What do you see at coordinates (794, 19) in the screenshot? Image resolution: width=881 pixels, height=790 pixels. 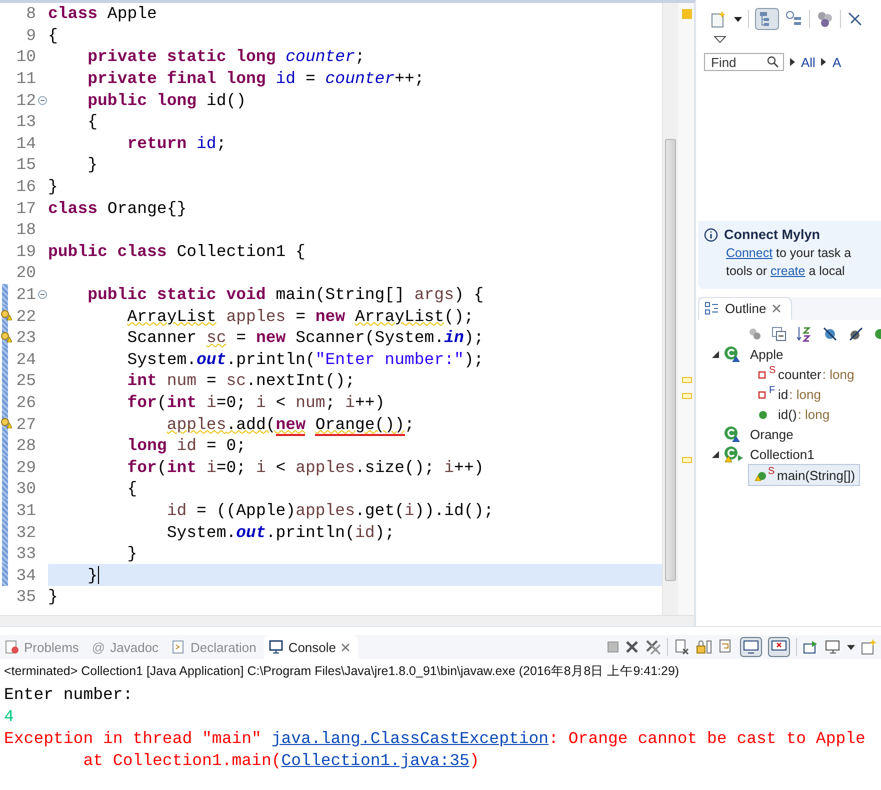 I see `scheduled-view-icon` at bounding box center [794, 19].